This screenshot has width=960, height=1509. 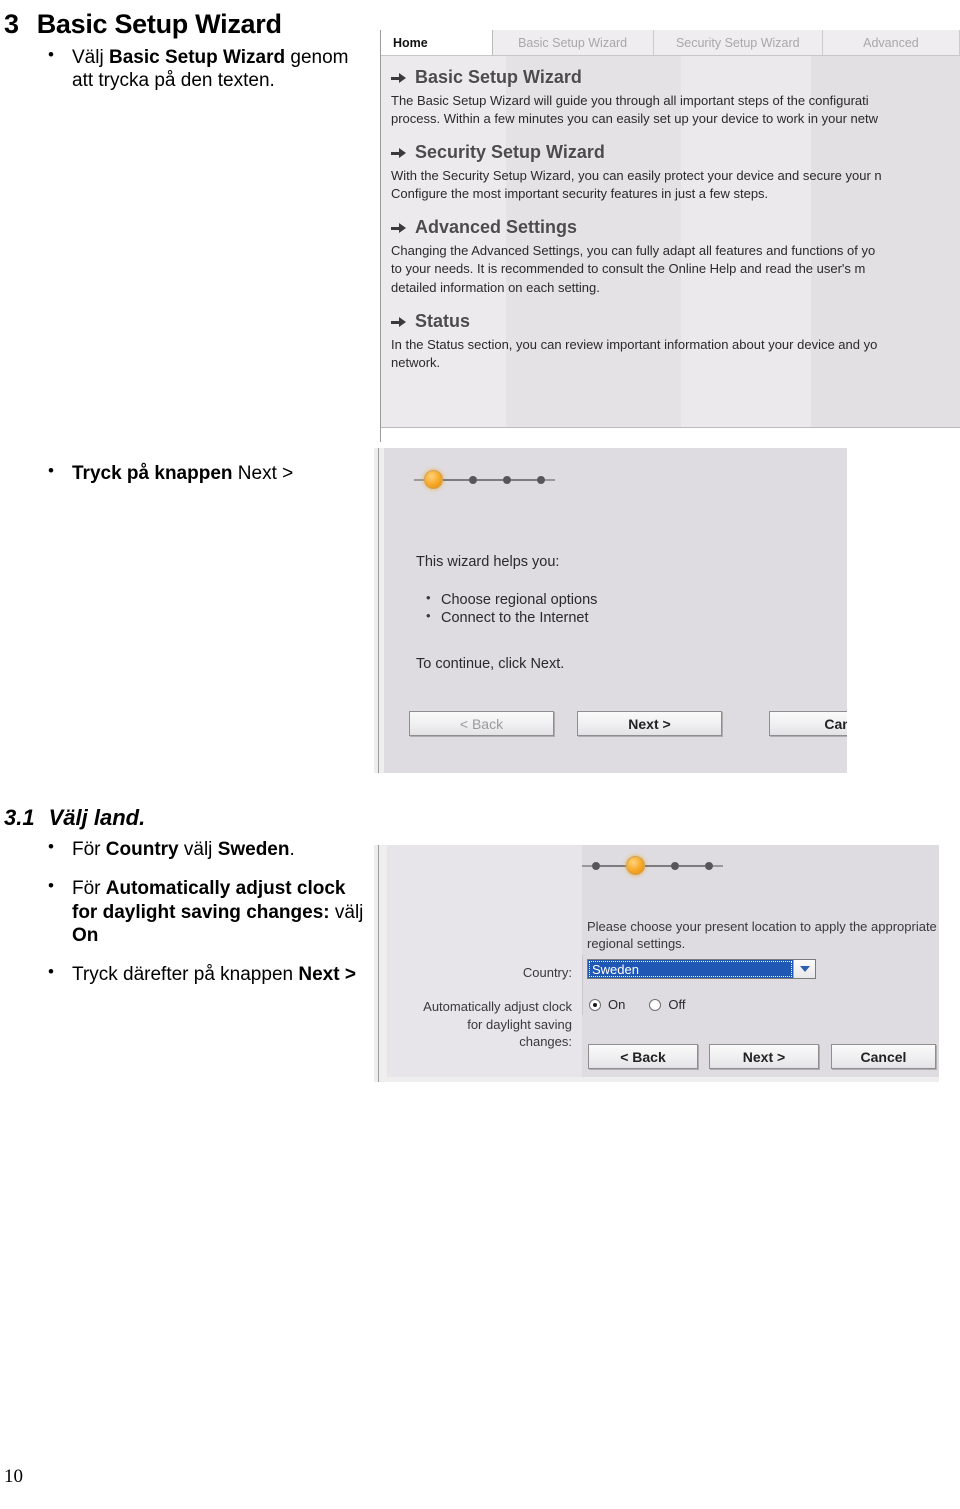 What do you see at coordinates (511, 599) in the screenshot?
I see `list-item: Choose regional options` at bounding box center [511, 599].